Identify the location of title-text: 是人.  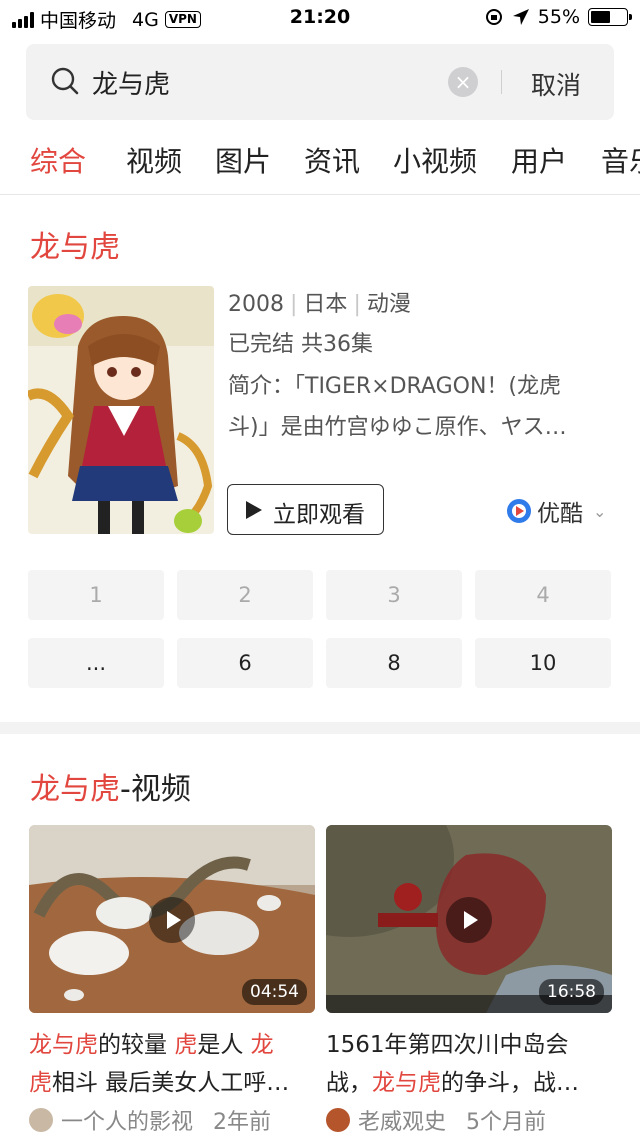
(224, 1045).